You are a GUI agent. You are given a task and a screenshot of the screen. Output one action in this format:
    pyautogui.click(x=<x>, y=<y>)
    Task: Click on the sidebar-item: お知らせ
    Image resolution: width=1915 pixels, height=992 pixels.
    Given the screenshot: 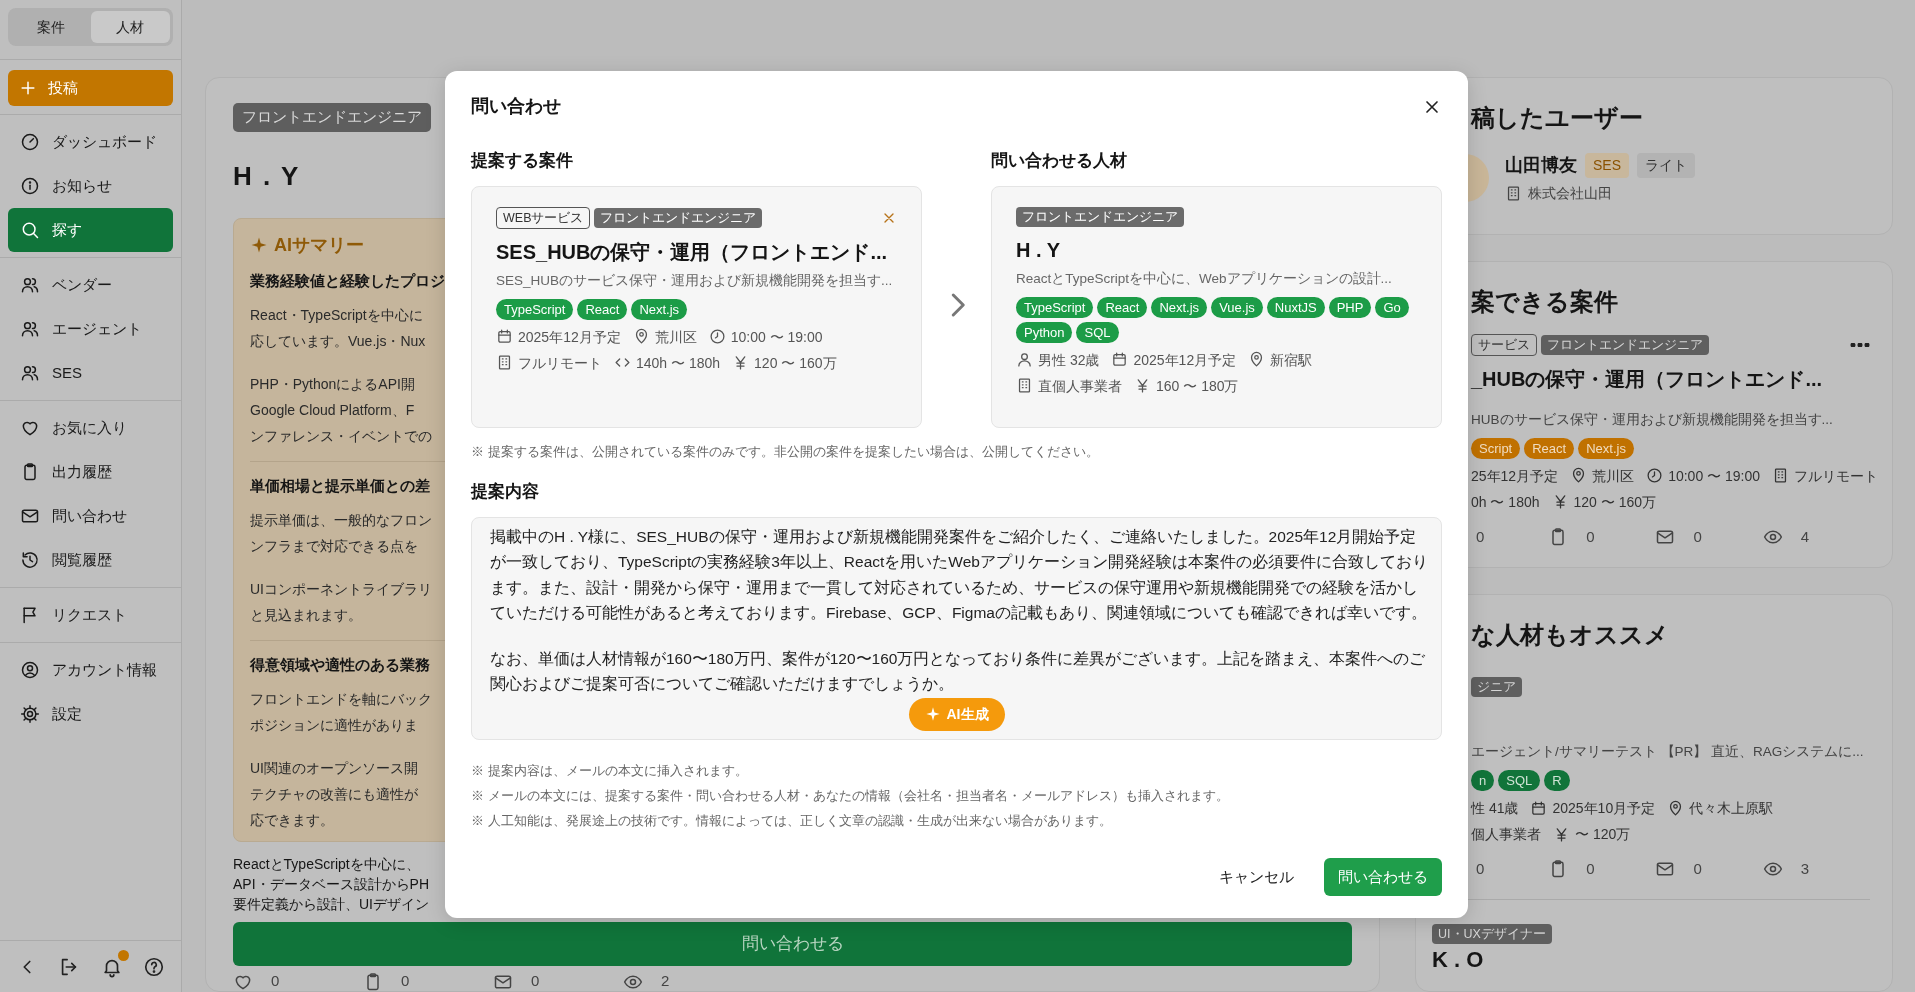 What is the action you would take?
    pyautogui.click(x=90, y=186)
    